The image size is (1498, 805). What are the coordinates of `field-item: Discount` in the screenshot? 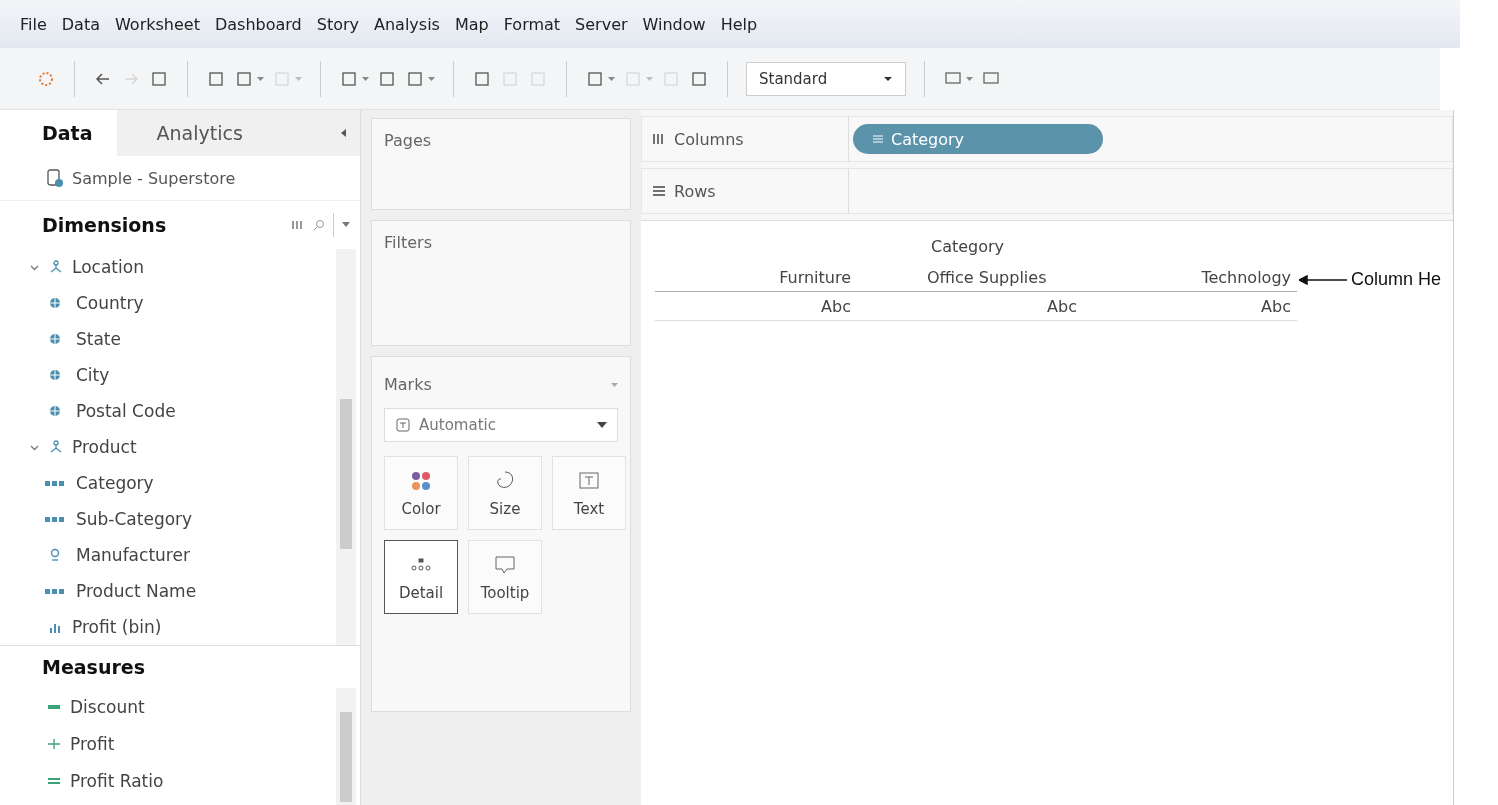 It's located at (168, 706).